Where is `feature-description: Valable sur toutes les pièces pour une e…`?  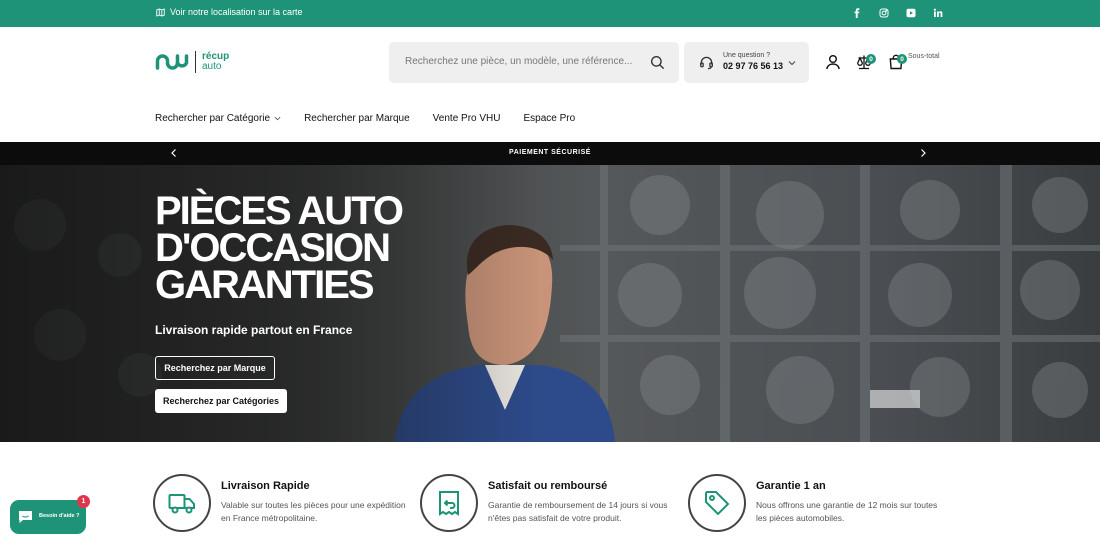
feature-description: Valable sur toutes les pièces pour une e… is located at coordinates (313, 511).